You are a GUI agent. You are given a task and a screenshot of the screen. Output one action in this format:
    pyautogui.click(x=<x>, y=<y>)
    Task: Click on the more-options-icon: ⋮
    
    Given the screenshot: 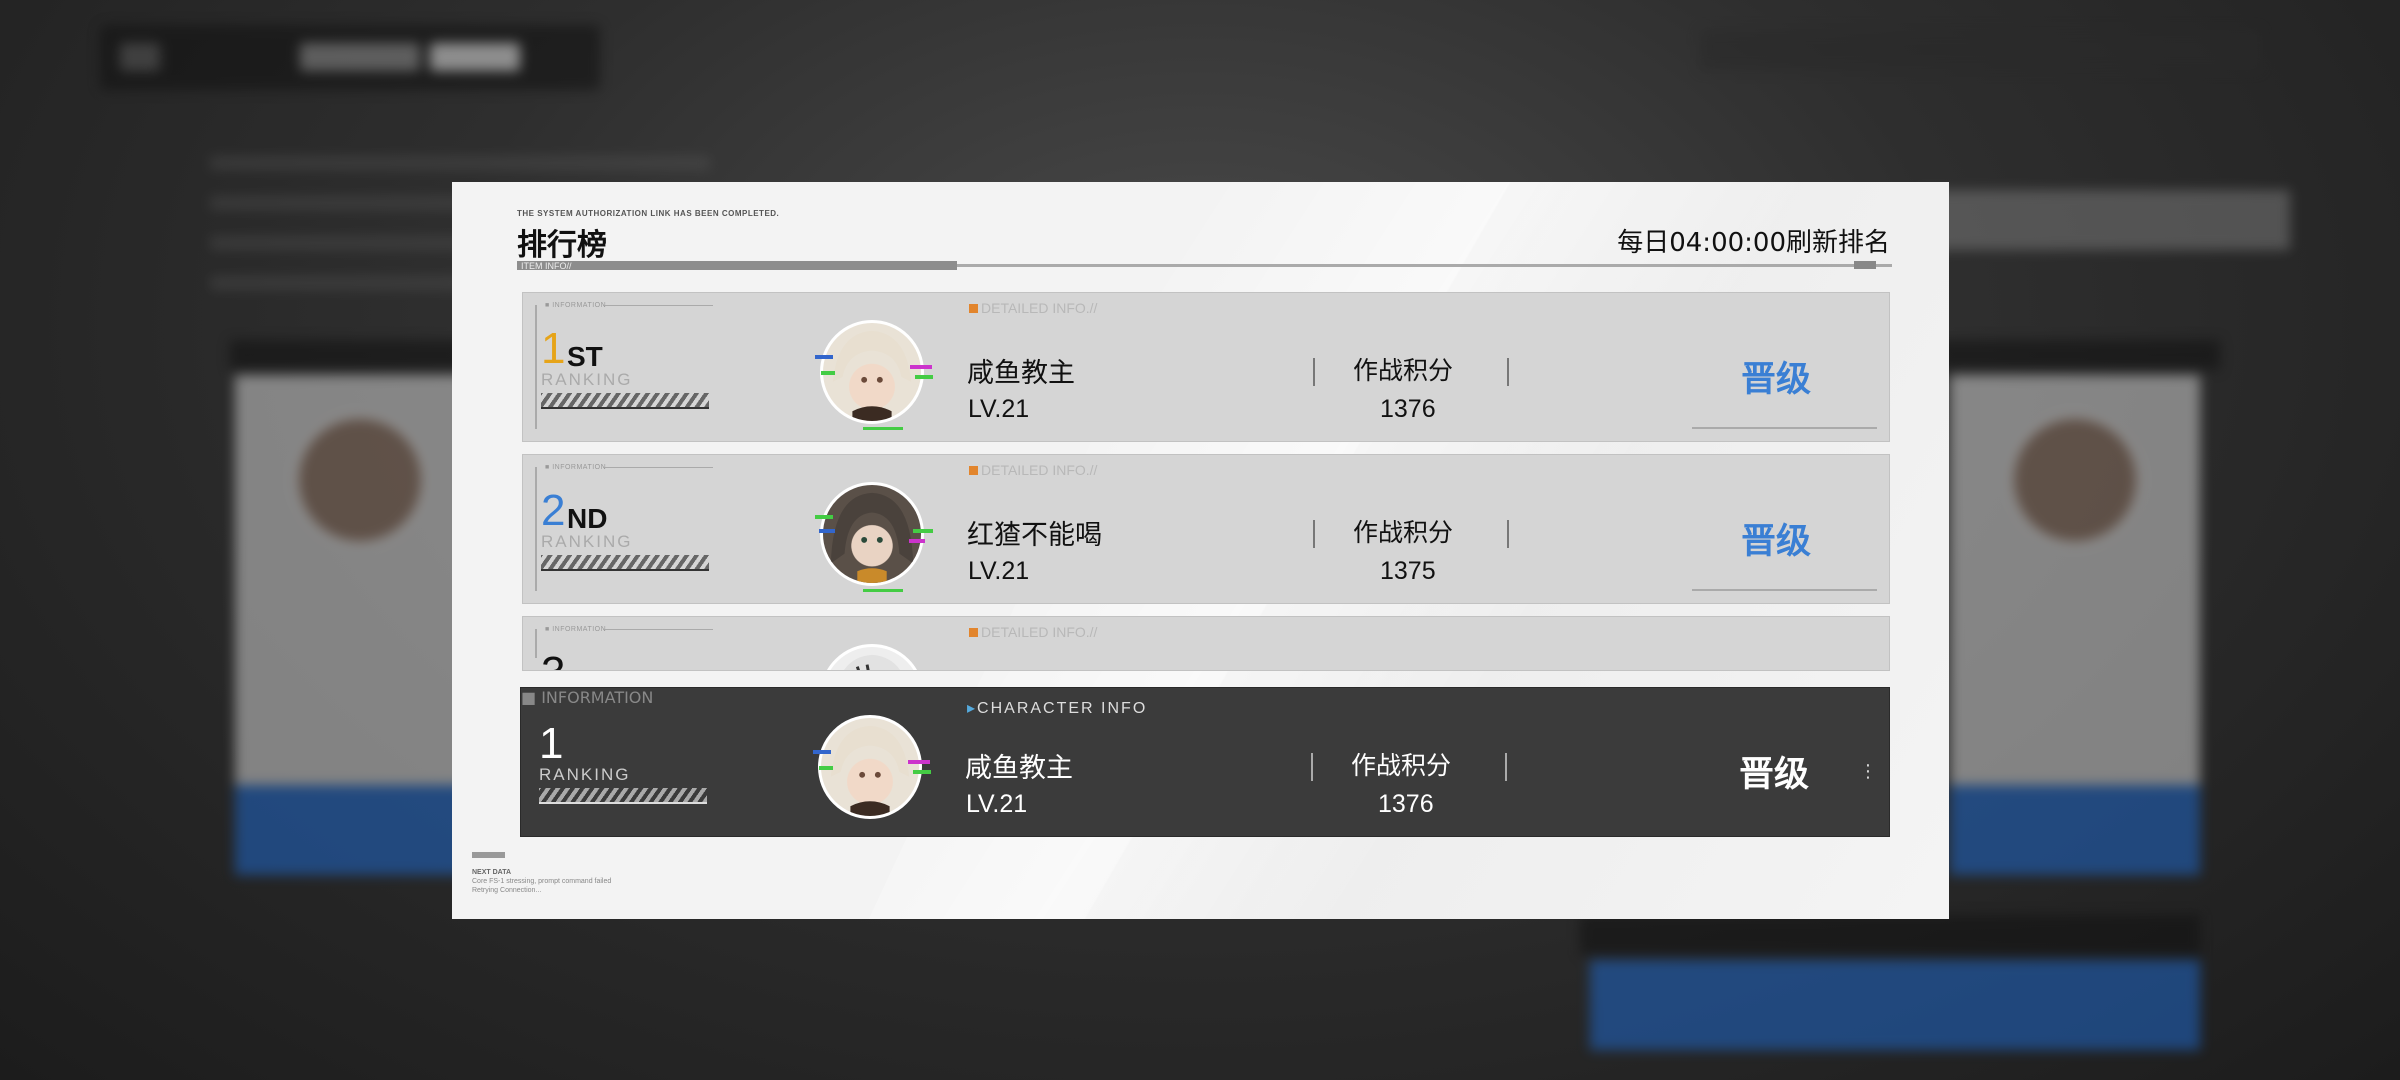 What is the action you would take?
    pyautogui.click(x=1868, y=772)
    